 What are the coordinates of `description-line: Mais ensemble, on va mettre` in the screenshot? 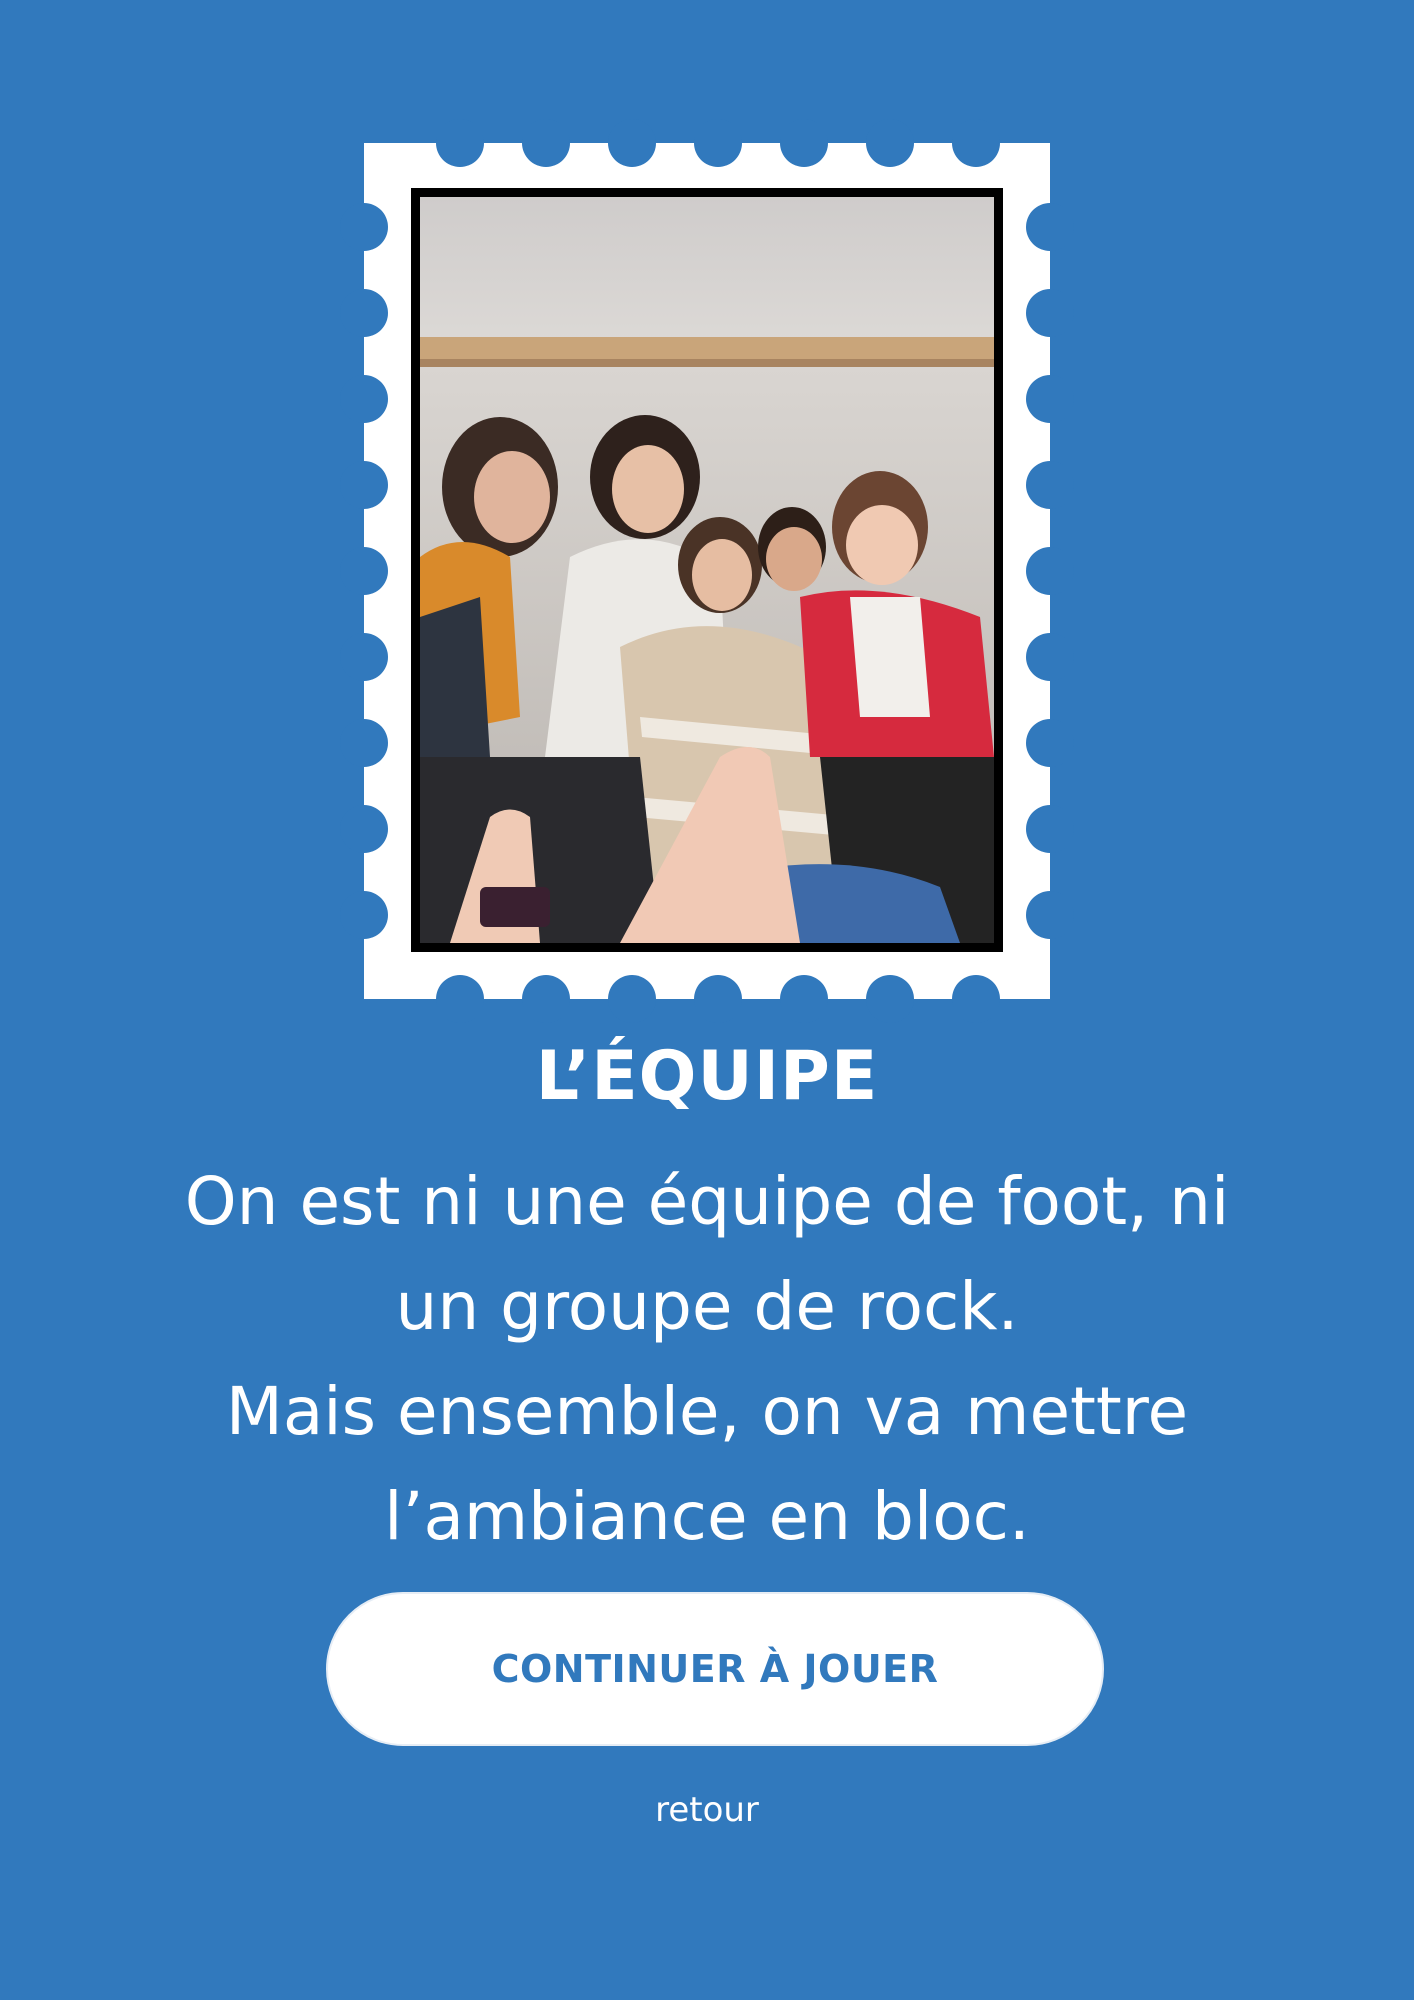 It's located at (707, 1411).